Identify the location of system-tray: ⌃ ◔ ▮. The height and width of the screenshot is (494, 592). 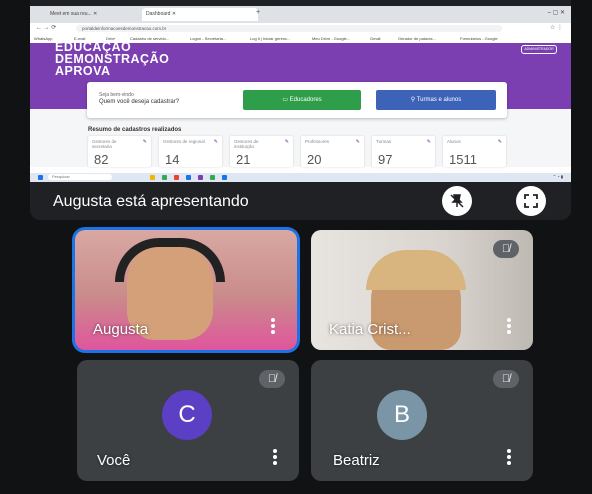
(558, 176).